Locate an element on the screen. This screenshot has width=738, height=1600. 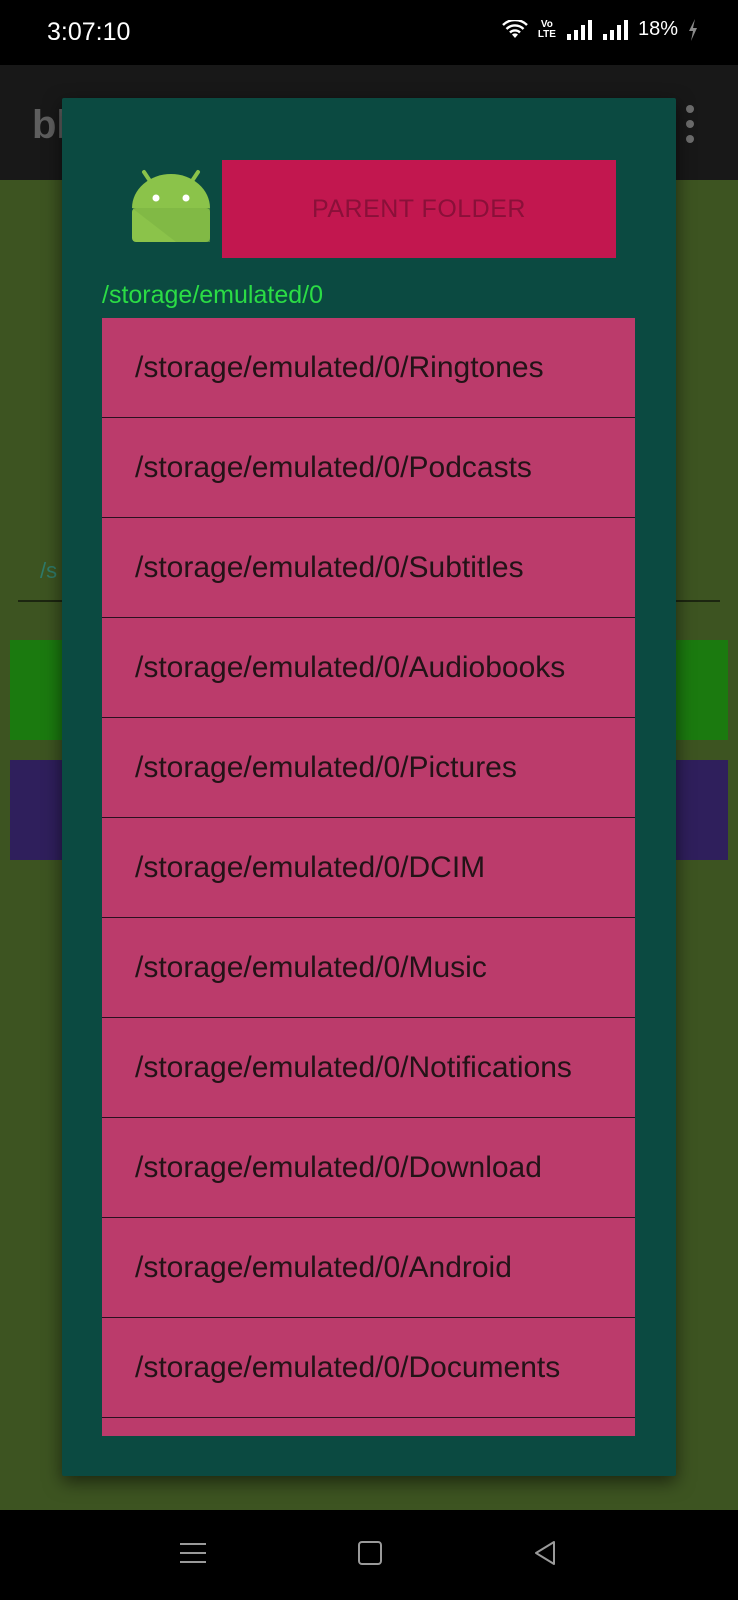
folder-item: /storage/emulated/0/Podcasts is located at coordinates (368, 468).